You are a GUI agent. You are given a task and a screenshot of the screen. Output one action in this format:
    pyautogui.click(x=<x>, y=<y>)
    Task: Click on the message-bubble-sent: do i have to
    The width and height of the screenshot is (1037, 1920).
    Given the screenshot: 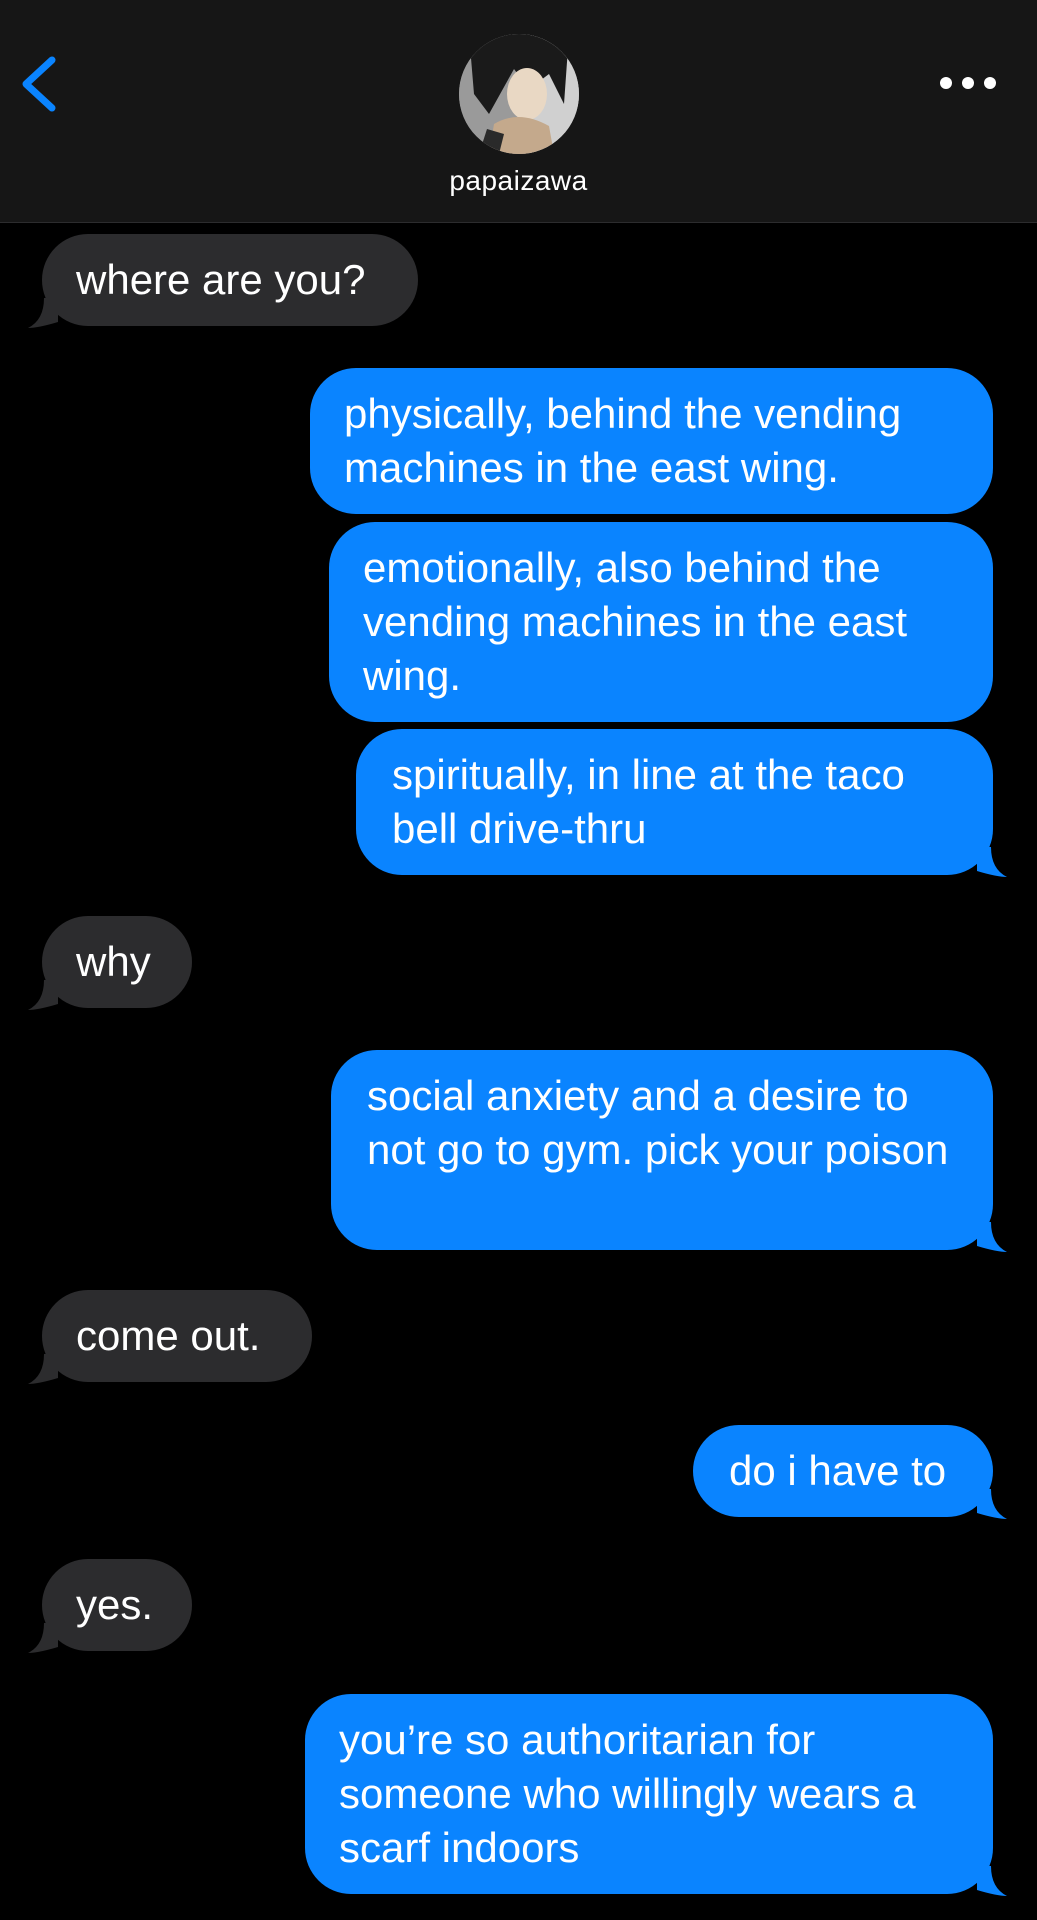 What is the action you would take?
    pyautogui.click(x=850, y=1472)
    